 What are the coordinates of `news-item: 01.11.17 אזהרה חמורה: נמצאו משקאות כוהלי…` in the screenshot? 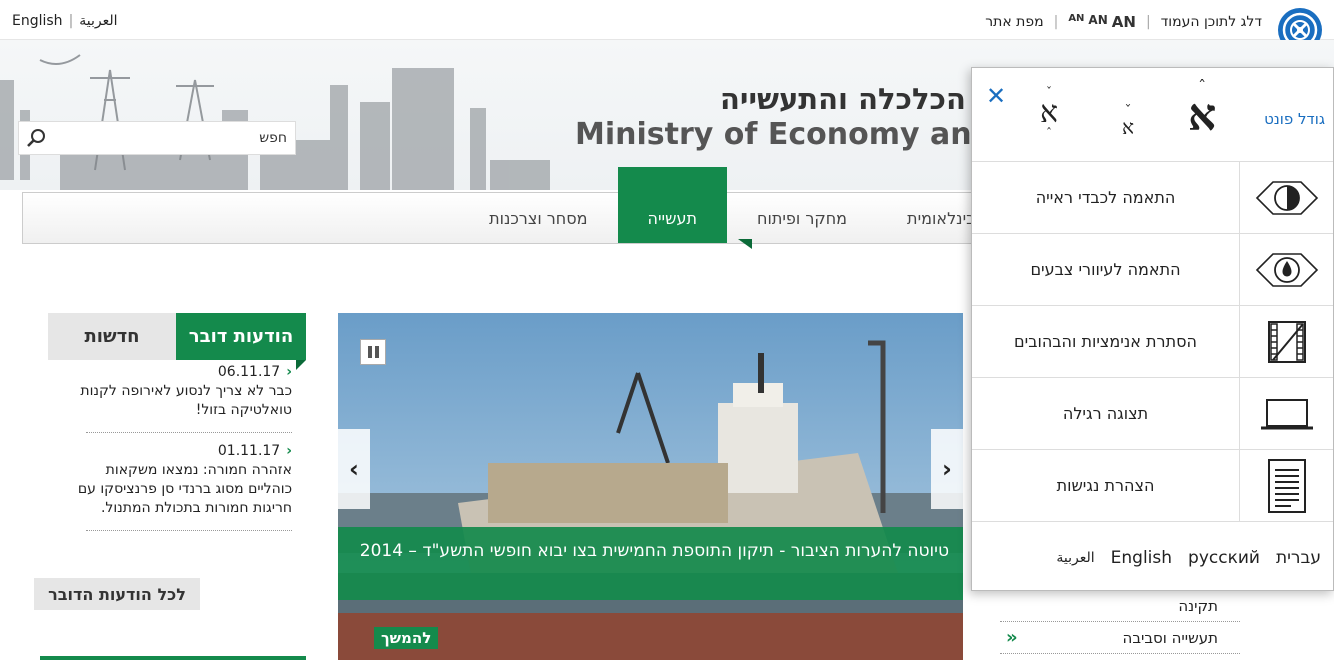 It's located at (177, 481).